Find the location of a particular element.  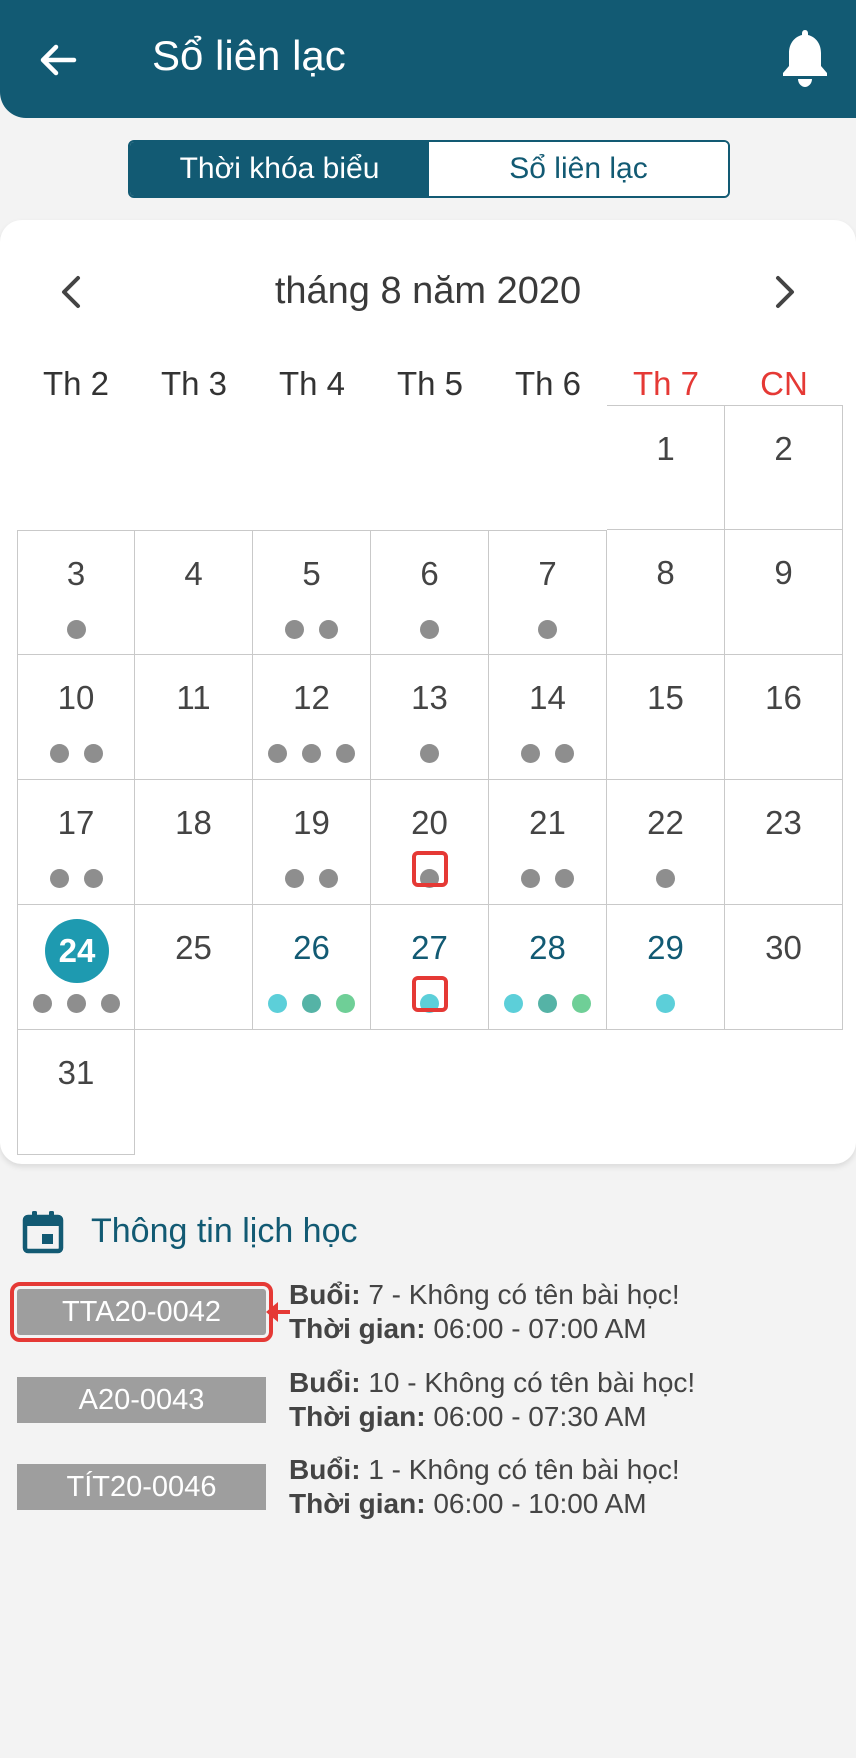

calendar-day-cell: 23 is located at coordinates (784, 842).